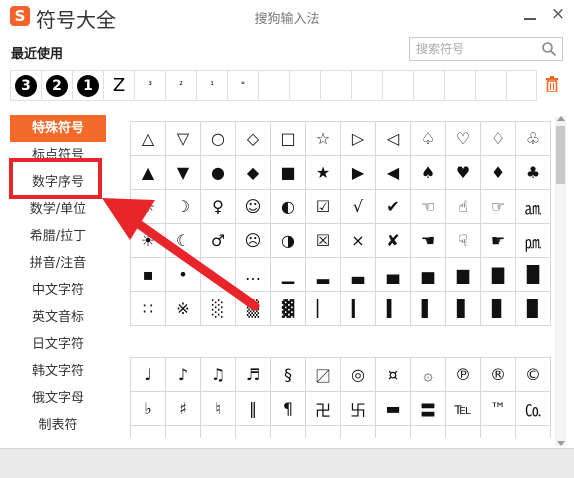  What do you see at coordinates (552, 84) in the screenshot?
I see `trash-icon` at bounding box center [552, 84].